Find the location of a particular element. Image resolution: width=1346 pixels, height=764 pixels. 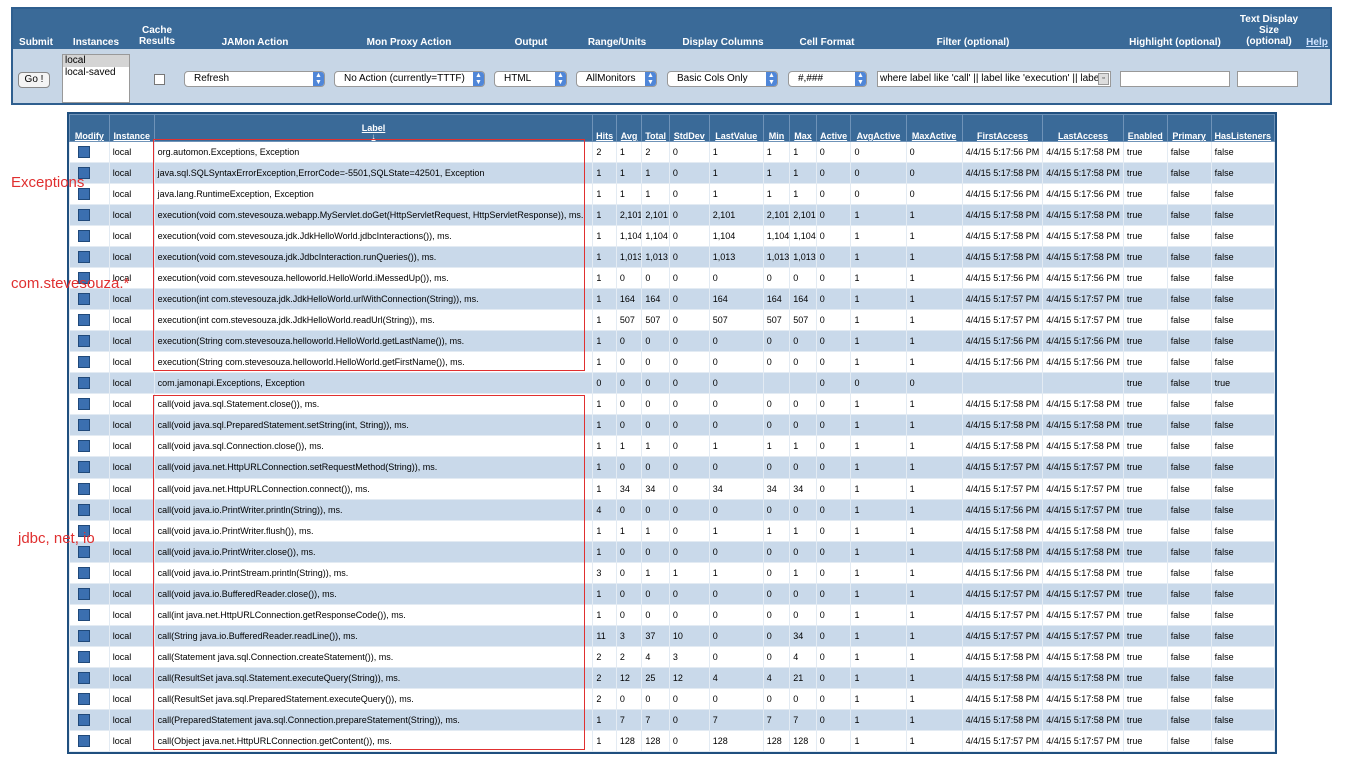

column-header-modify: Modify is located at coordinates (89, 128).